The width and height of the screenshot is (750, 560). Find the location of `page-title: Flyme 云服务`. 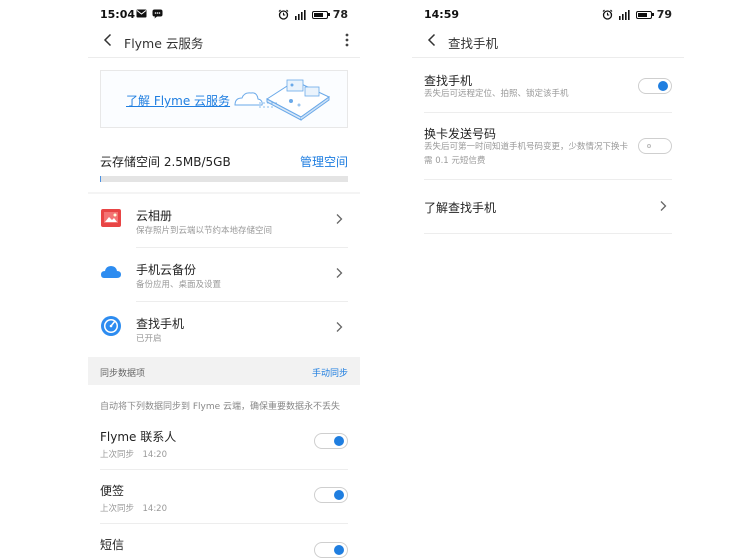

page-title: Flyme 云服务 is located at coordinates (164, 43).